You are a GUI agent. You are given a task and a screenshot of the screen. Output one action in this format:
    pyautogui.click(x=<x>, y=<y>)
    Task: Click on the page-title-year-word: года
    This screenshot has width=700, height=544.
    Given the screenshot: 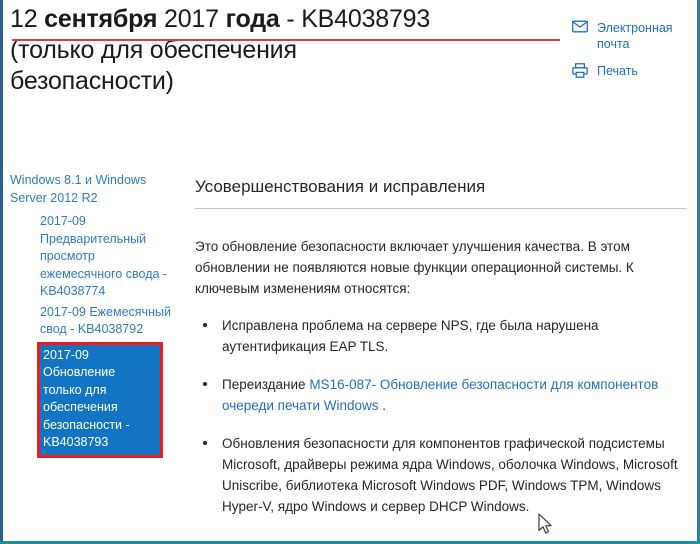 What is the action you would take?
    pyautogui.click(x=252, y=19)
    